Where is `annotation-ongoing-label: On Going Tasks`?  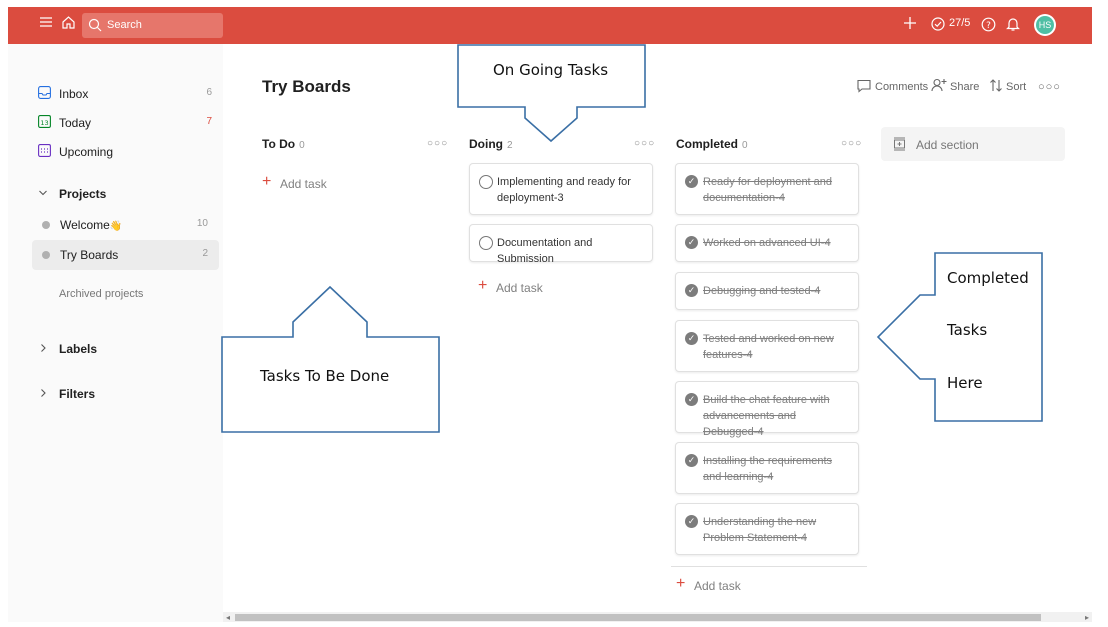 annotation-ongoing-label: On Going Tasks is located at coordinates (551, 70).